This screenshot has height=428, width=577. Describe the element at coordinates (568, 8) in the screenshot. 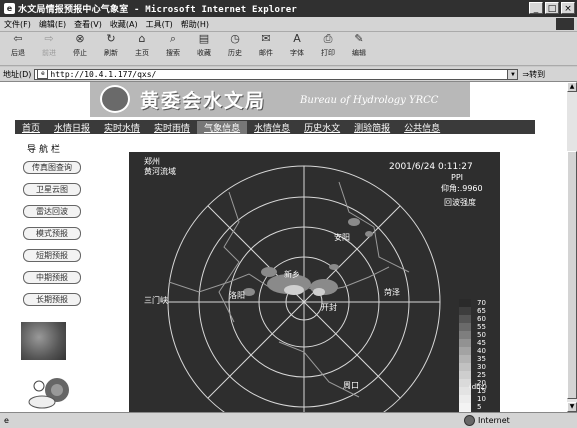

I see `close-button: ×` at that location.